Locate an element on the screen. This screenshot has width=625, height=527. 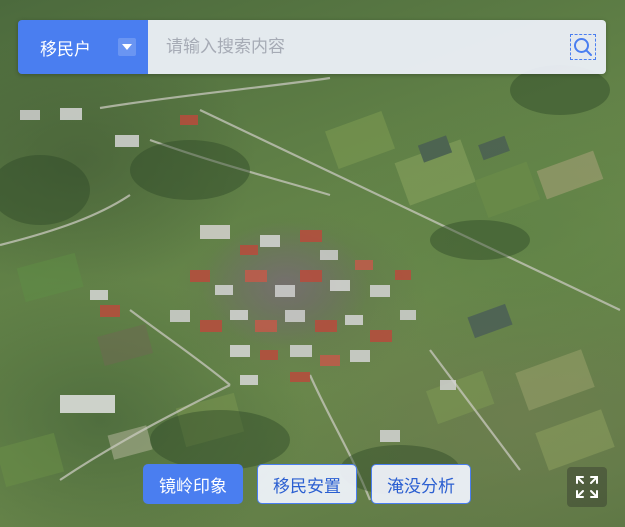
search-input is located at coordinates (354, 47).